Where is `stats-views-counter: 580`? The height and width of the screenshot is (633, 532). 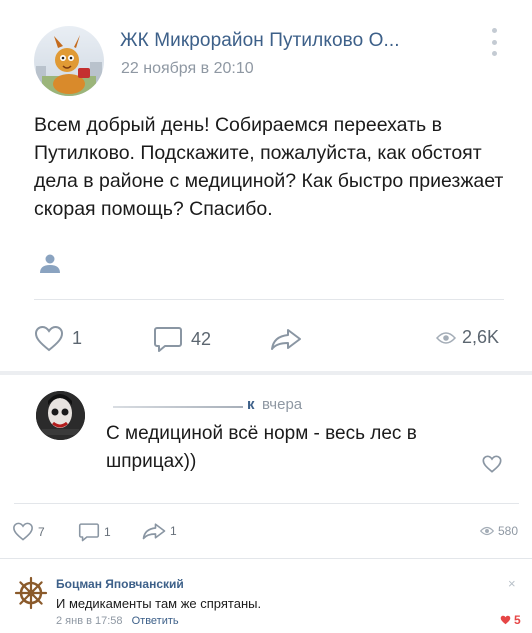 stats-views-counter: 580 is located at coordinates (499, 531).